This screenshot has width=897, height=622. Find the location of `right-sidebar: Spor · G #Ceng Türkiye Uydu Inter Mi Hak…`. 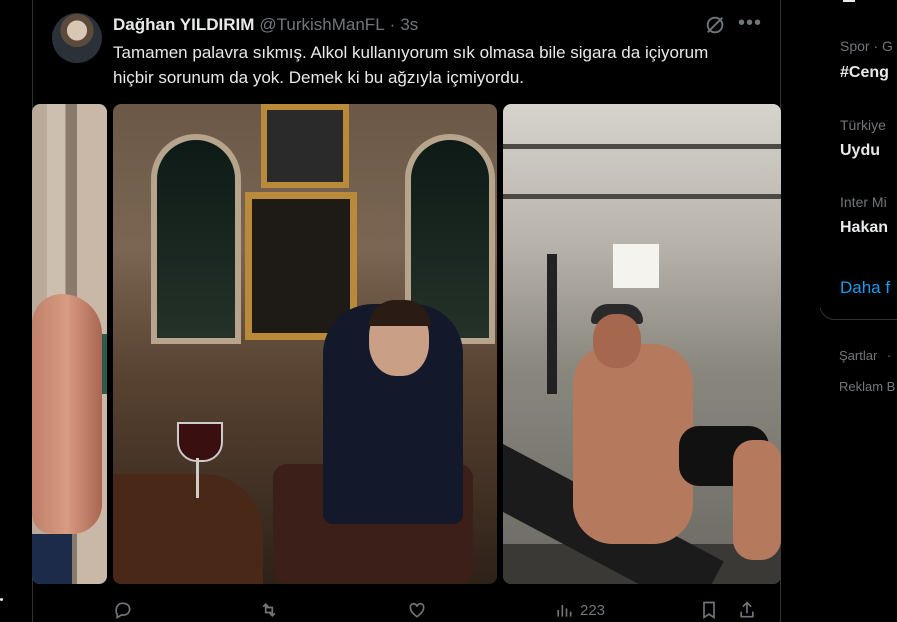

right-sidebar: Spor · G #Ceng Türkiye Uydu Inter Mi Hak… is located at coordinates (858, 311).